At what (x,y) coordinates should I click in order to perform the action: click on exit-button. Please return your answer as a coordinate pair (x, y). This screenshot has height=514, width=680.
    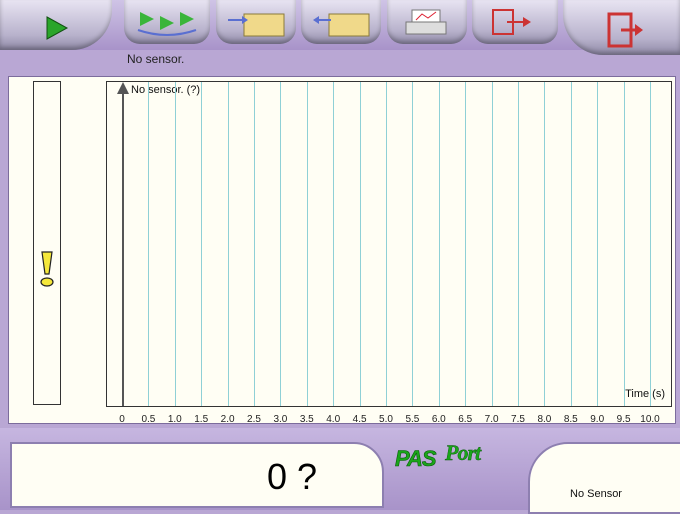
    Looking at the image, I should click on (621, 27).